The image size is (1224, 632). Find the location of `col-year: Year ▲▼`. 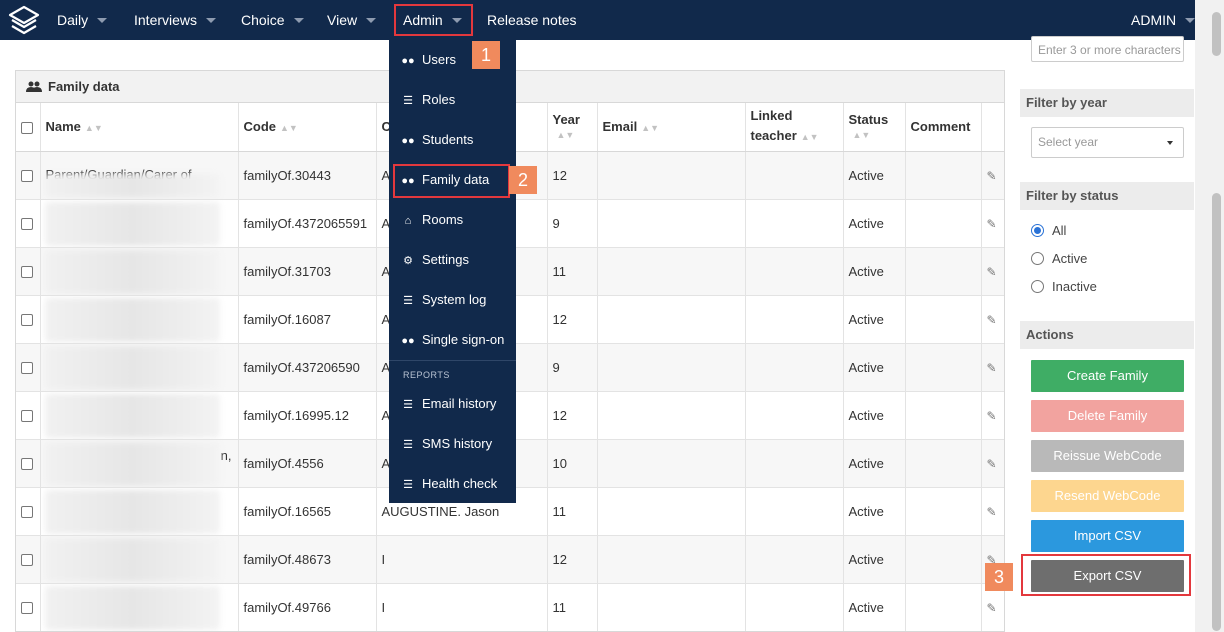

col-year: Year ▲▼ is located at coordinates (572, 127).